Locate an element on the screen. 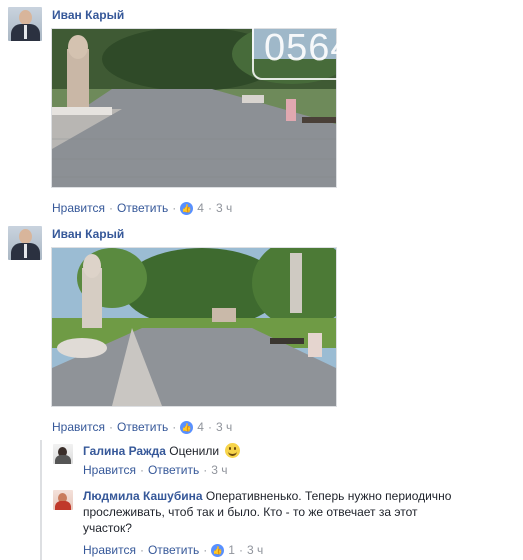 The image size is (523, 560). smile-emoji-icon is located at coordinates (233, 450).